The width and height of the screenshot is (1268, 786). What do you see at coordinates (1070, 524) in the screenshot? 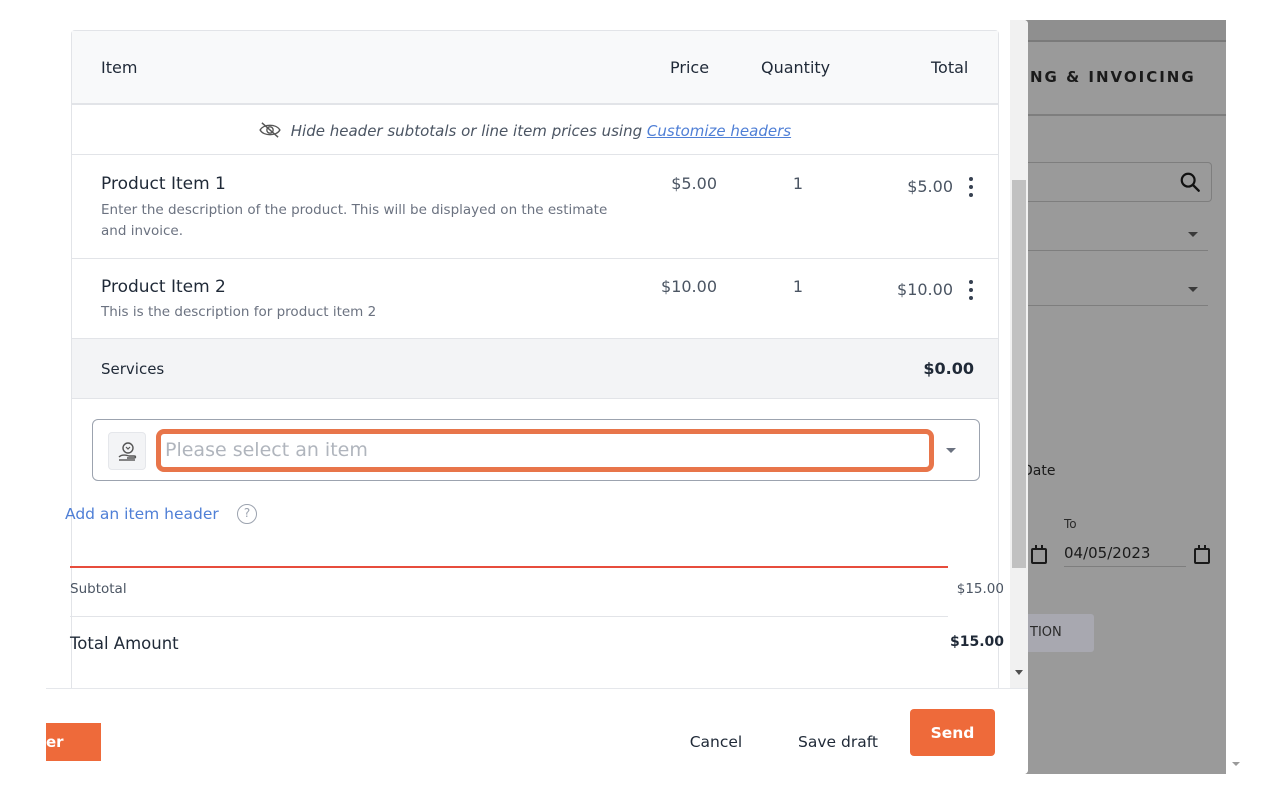
I see `background-to-label: To` at bounding box center [1070, 524].